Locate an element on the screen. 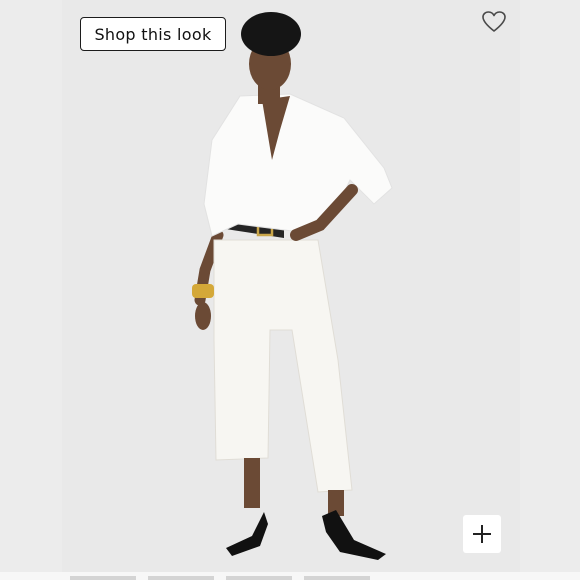  shop-this-look-label: Shop this look is located at coordinates (153, 34).